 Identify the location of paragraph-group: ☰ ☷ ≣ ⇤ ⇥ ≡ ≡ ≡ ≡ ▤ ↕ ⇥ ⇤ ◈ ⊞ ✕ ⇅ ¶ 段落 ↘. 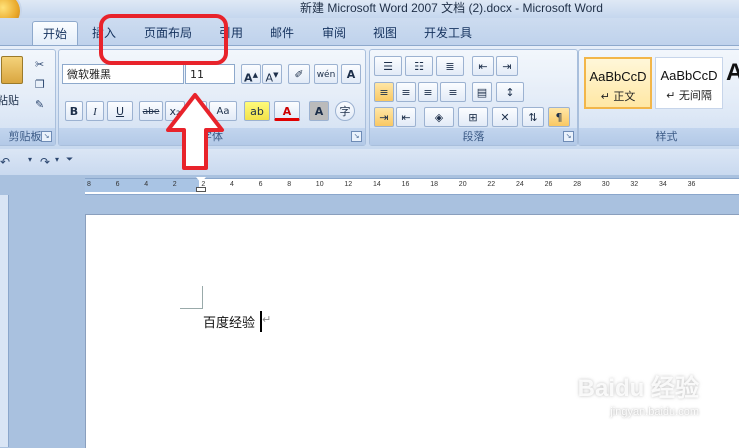
(473, 97).